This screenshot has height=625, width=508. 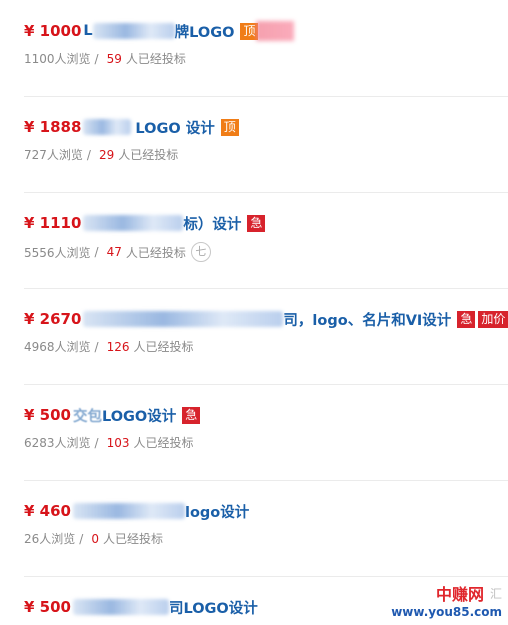 I want to click on view-count: 4968人浏览, so click(x=57, y=347).